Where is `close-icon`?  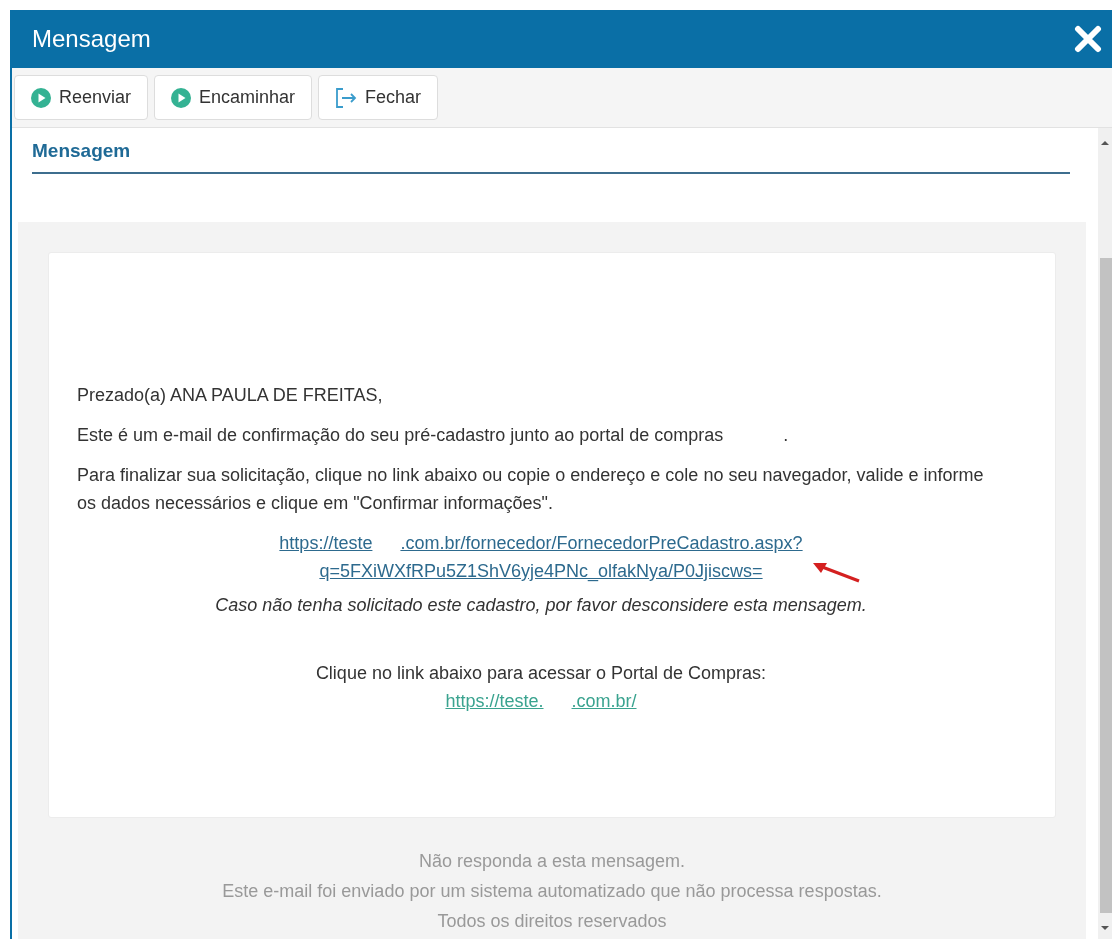
close-icon is located at coordinates (1088, 39).